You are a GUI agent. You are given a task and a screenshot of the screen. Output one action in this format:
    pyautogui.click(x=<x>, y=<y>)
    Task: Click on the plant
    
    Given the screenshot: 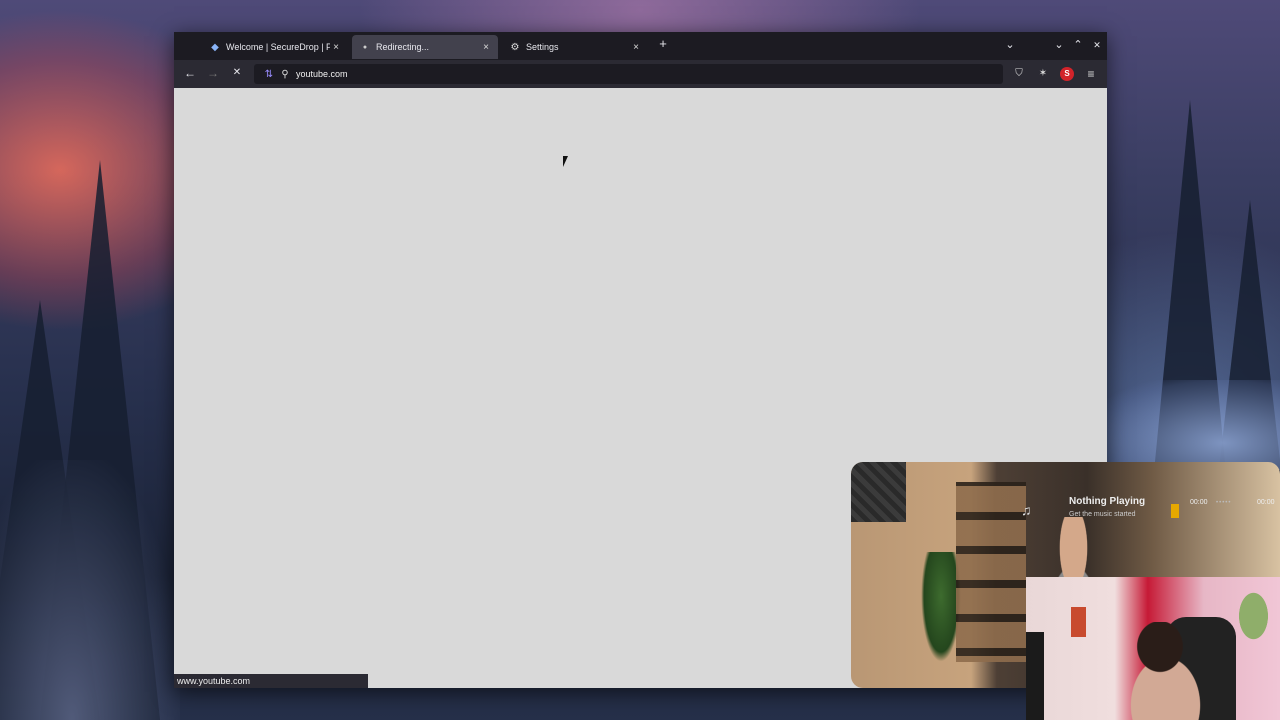 What is the action you would take?
    pyautogui.click(x=941, y=607)
    